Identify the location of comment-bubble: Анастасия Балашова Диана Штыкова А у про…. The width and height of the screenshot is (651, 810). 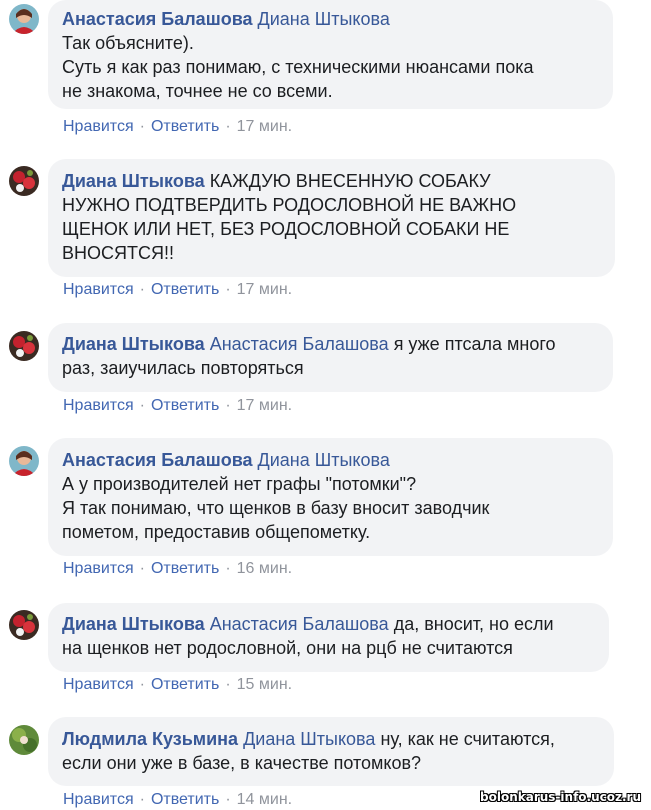
(330, 497).